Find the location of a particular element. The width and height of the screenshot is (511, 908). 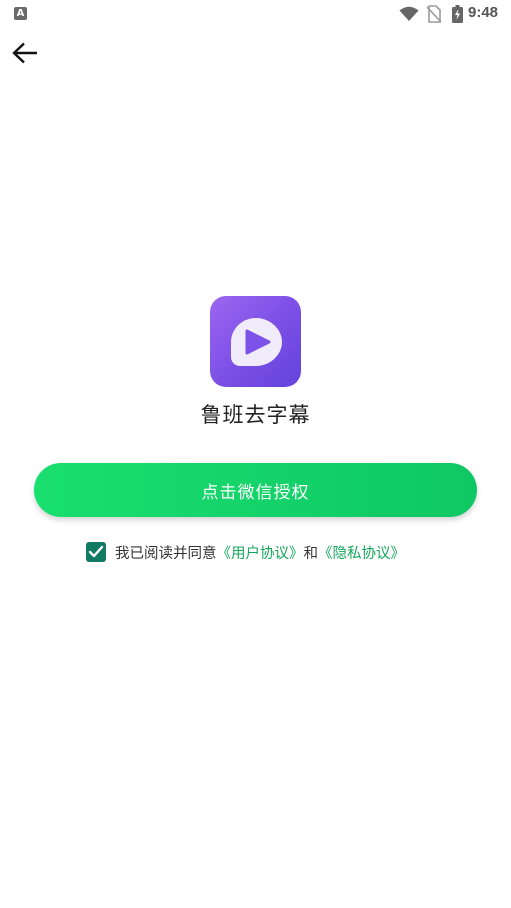

user-agreement-link: 《用户协议》 is located at coordinates (260, 552).